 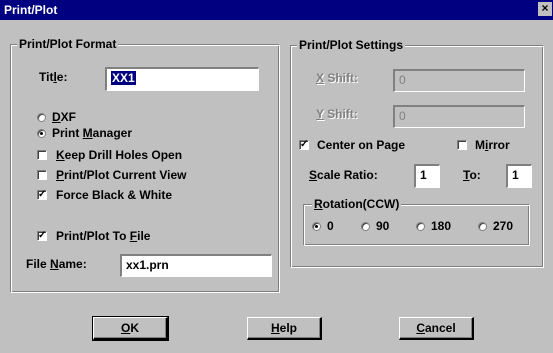 What do you see at coordinates (343, 175) in the screenshot?
I see `scale-ratio-label: Scale Ratio:` at bounding box center [343, 175].